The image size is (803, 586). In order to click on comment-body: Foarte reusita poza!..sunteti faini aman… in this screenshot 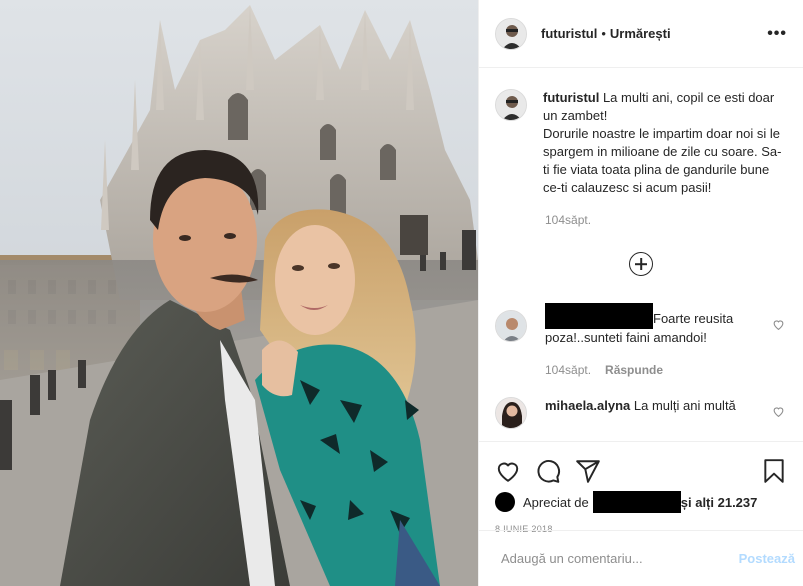, I will do `click(655, 324)`.